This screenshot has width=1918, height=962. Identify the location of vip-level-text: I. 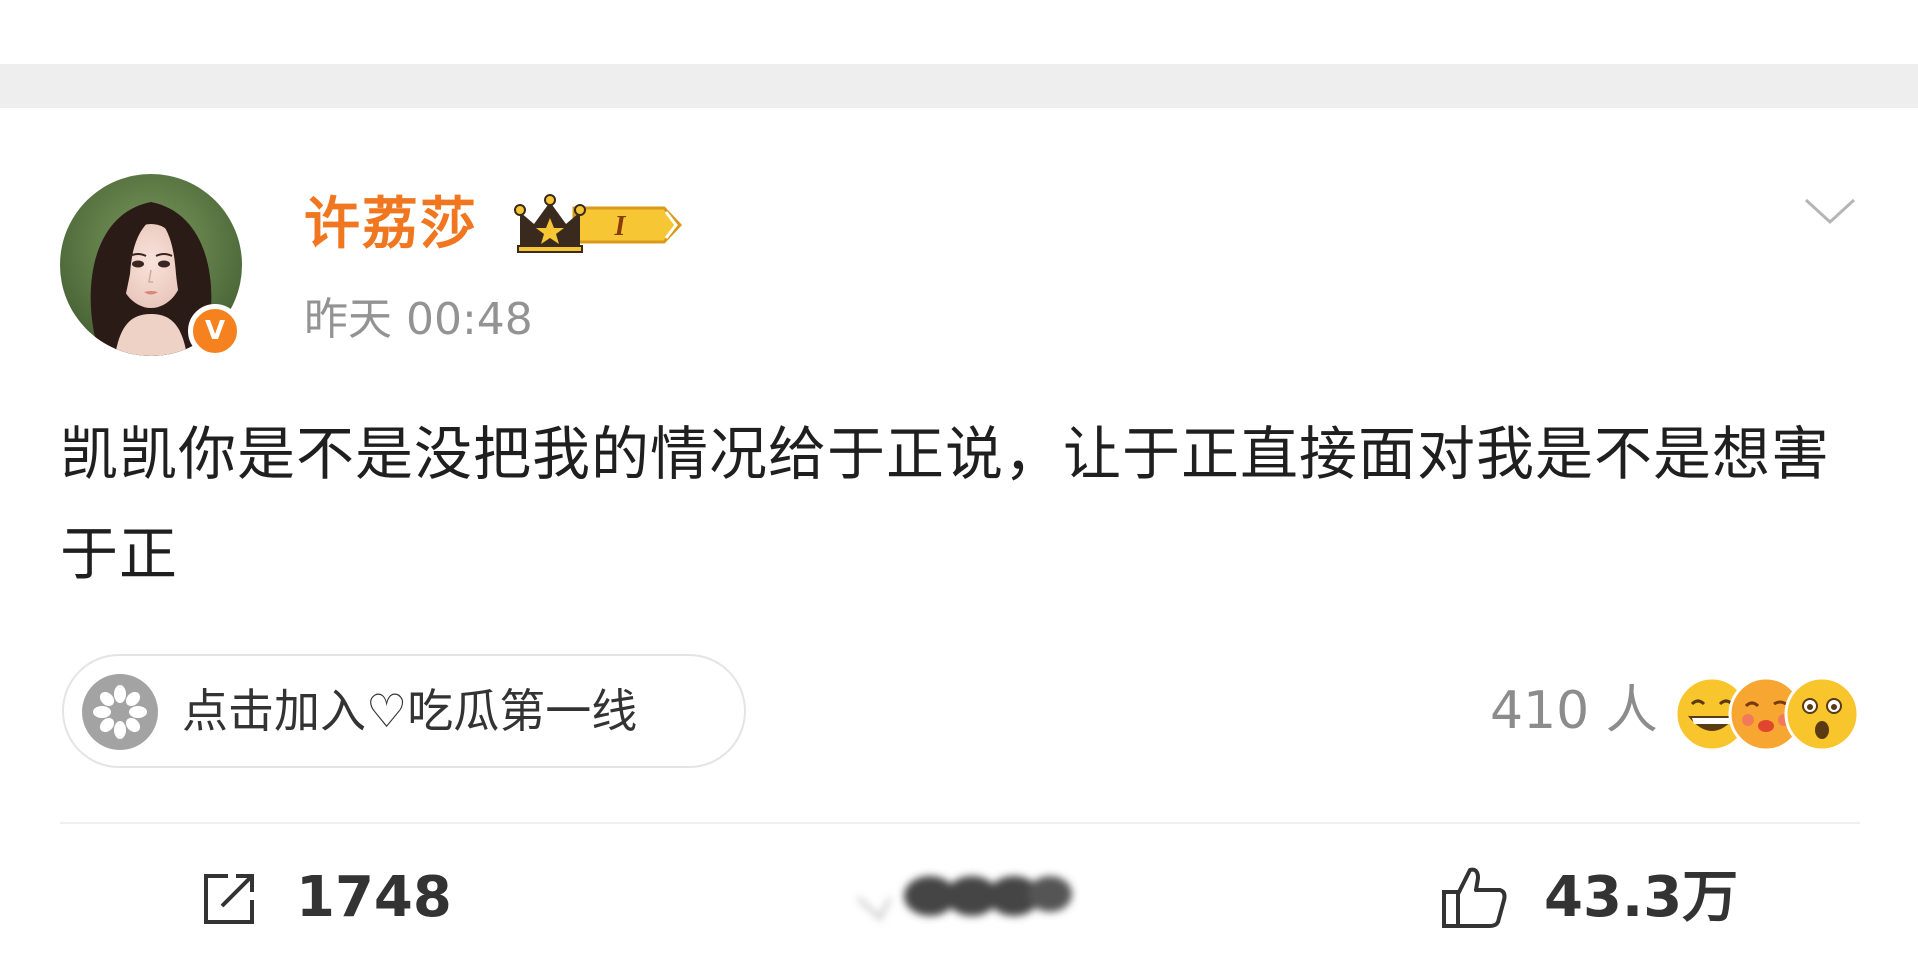
(620, 226).